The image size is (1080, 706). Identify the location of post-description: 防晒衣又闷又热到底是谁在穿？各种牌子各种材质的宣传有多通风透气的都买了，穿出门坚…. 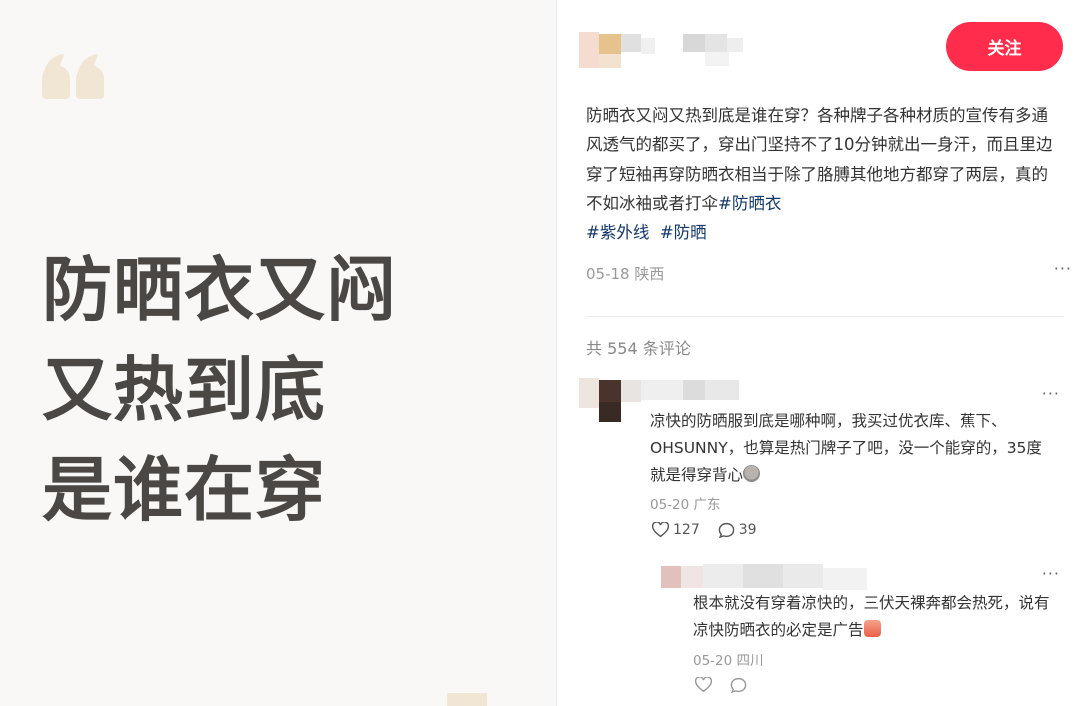
(821, 174).